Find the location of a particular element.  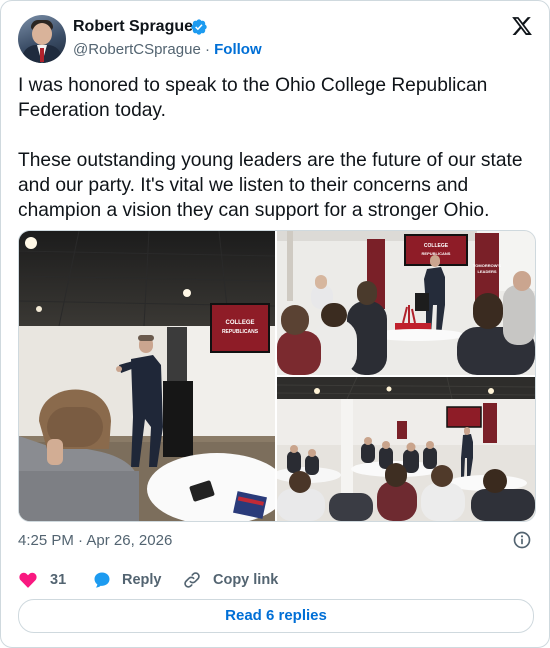

reply-bubble-icon is located at coordinates (102, 580).